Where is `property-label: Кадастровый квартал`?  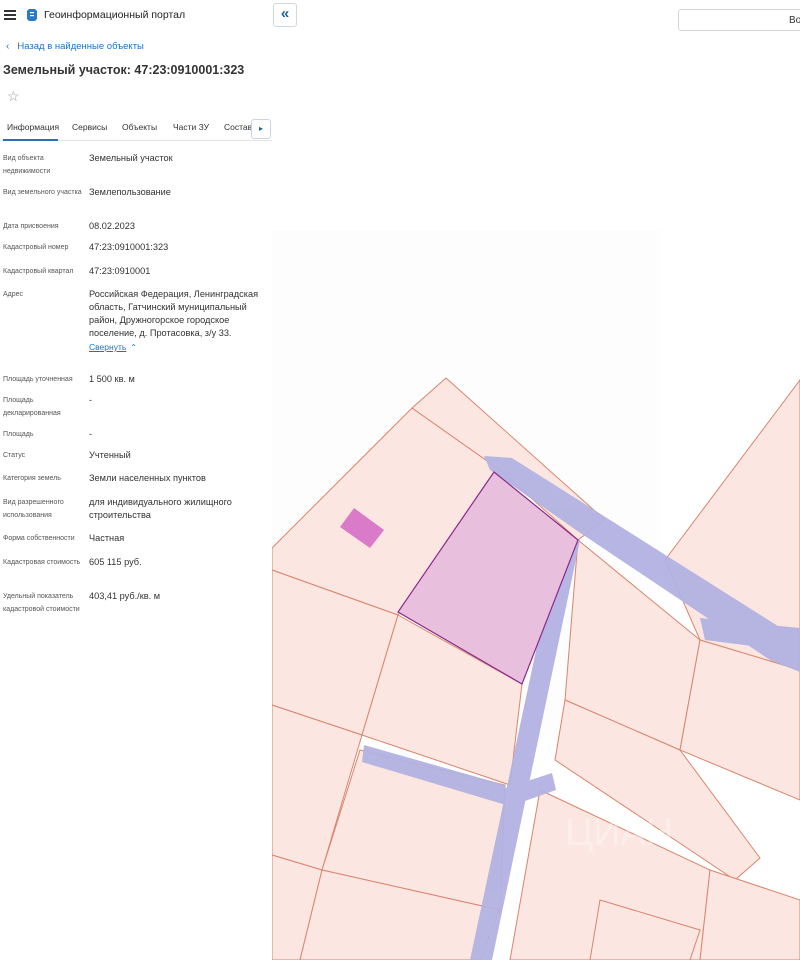 property-label: Кадастровый квартал is located at coordinates (38, 271).